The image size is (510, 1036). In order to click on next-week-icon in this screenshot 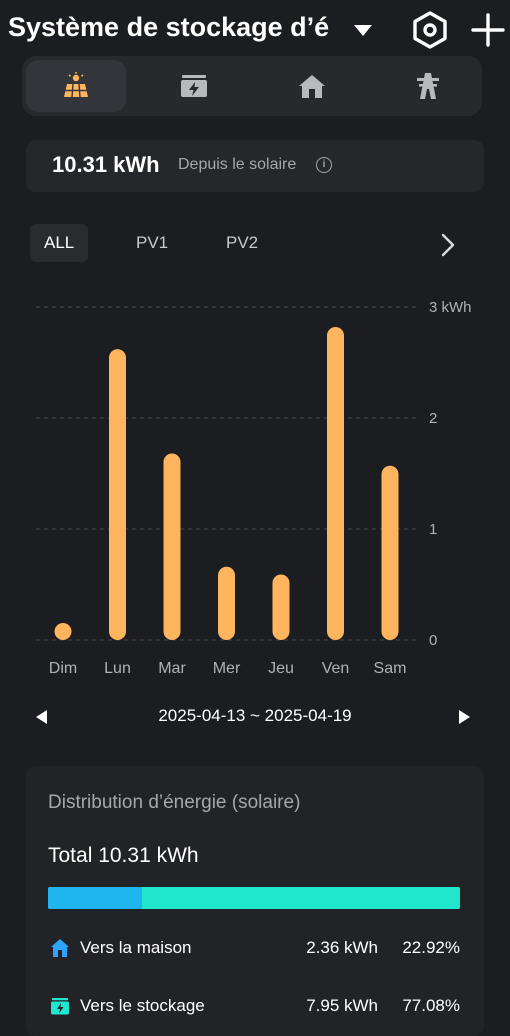, I will do `click(464, 717)`.